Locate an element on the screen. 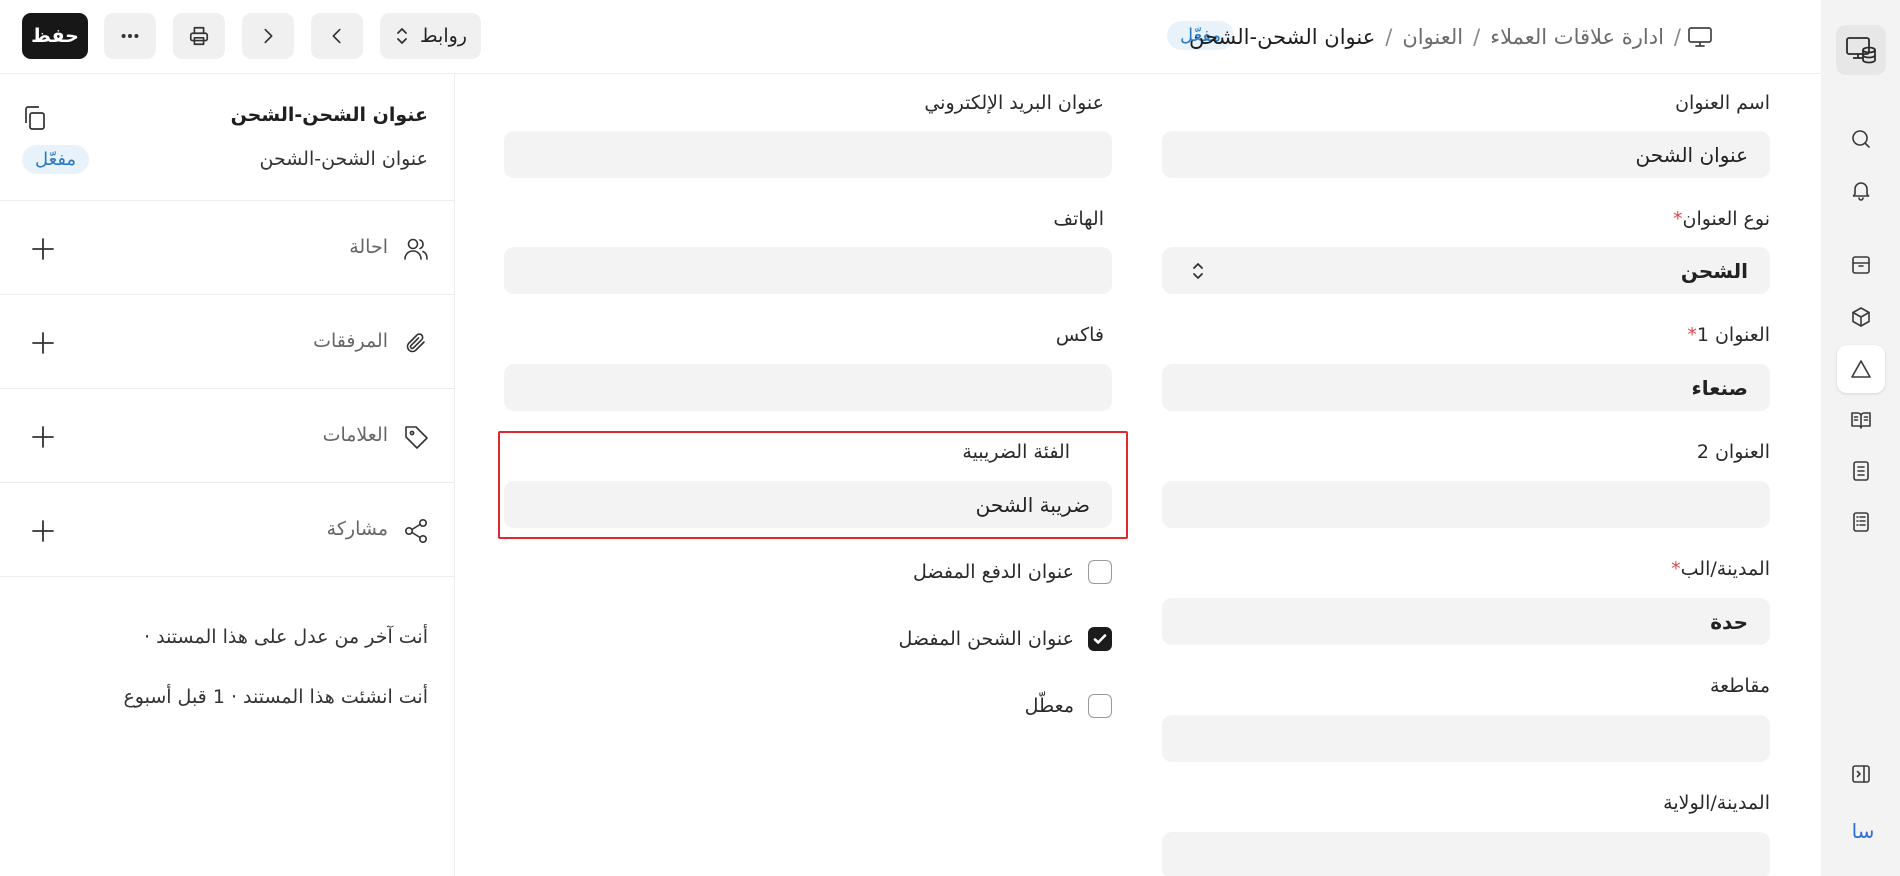 Image resolution: width=1900 pixels, height=876 pixels. chevron-right-icon is located at coordinates (268, 36).